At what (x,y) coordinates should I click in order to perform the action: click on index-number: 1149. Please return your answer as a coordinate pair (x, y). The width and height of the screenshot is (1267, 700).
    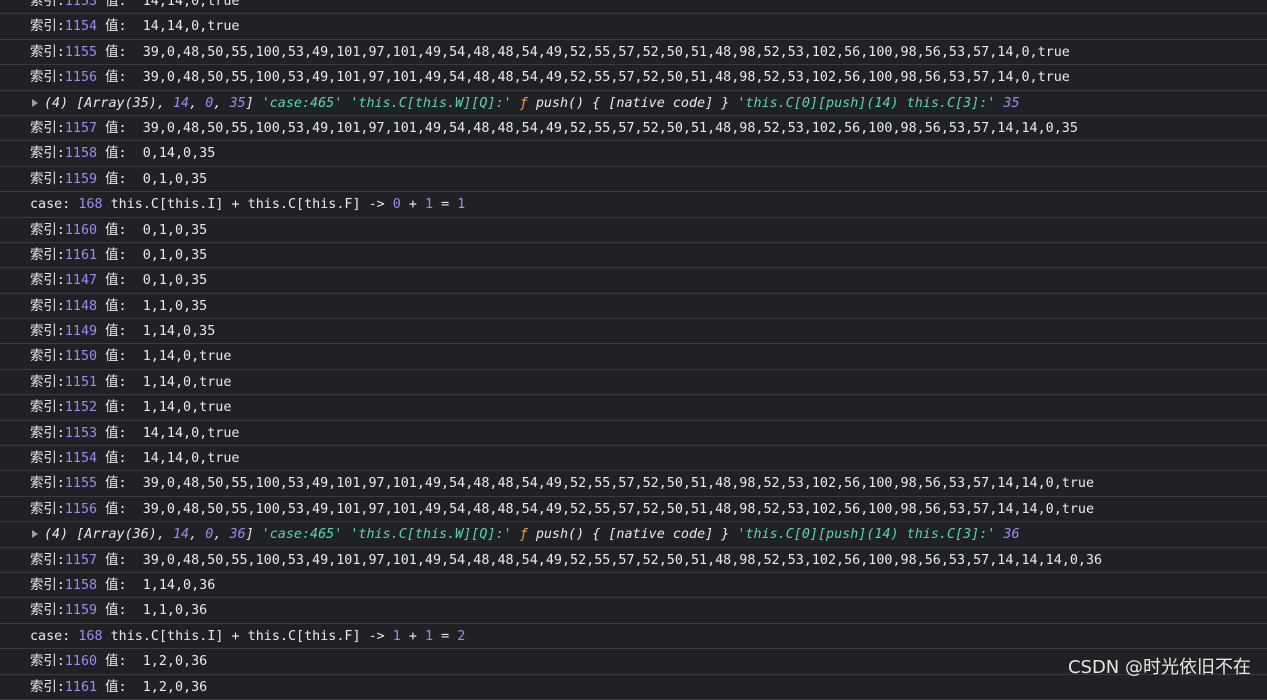
    Looking at the image, I should click on (81, 331).